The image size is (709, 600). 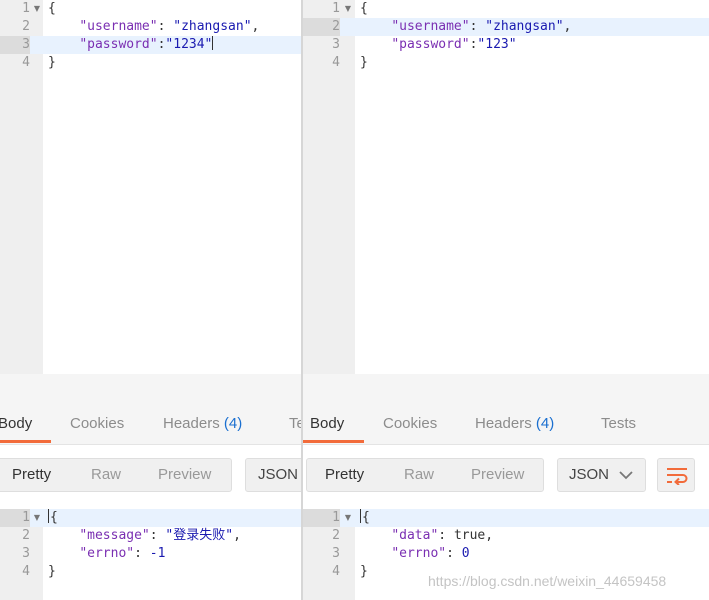 I want to click on code-text: "data": true,, so click(x=426, y=536).